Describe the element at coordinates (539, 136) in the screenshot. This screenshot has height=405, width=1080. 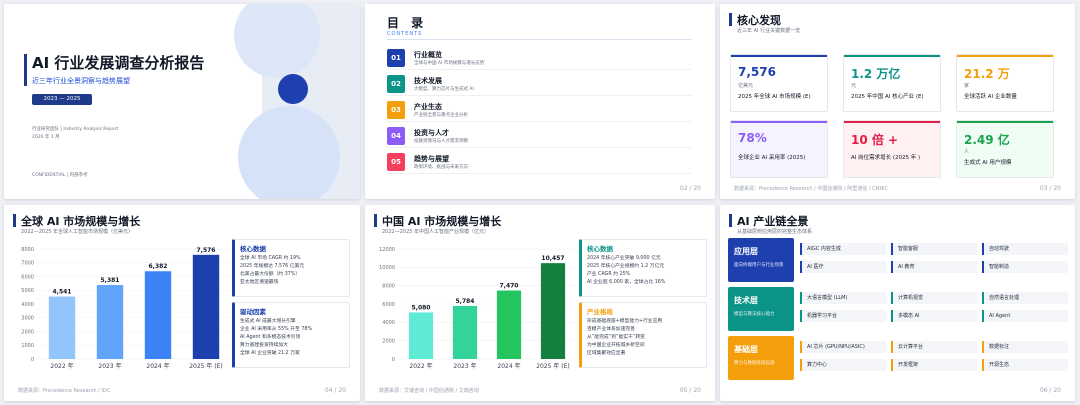
I see `toc-item: 04 投资与人才 投融资情况与人才需求洞察` at that location.